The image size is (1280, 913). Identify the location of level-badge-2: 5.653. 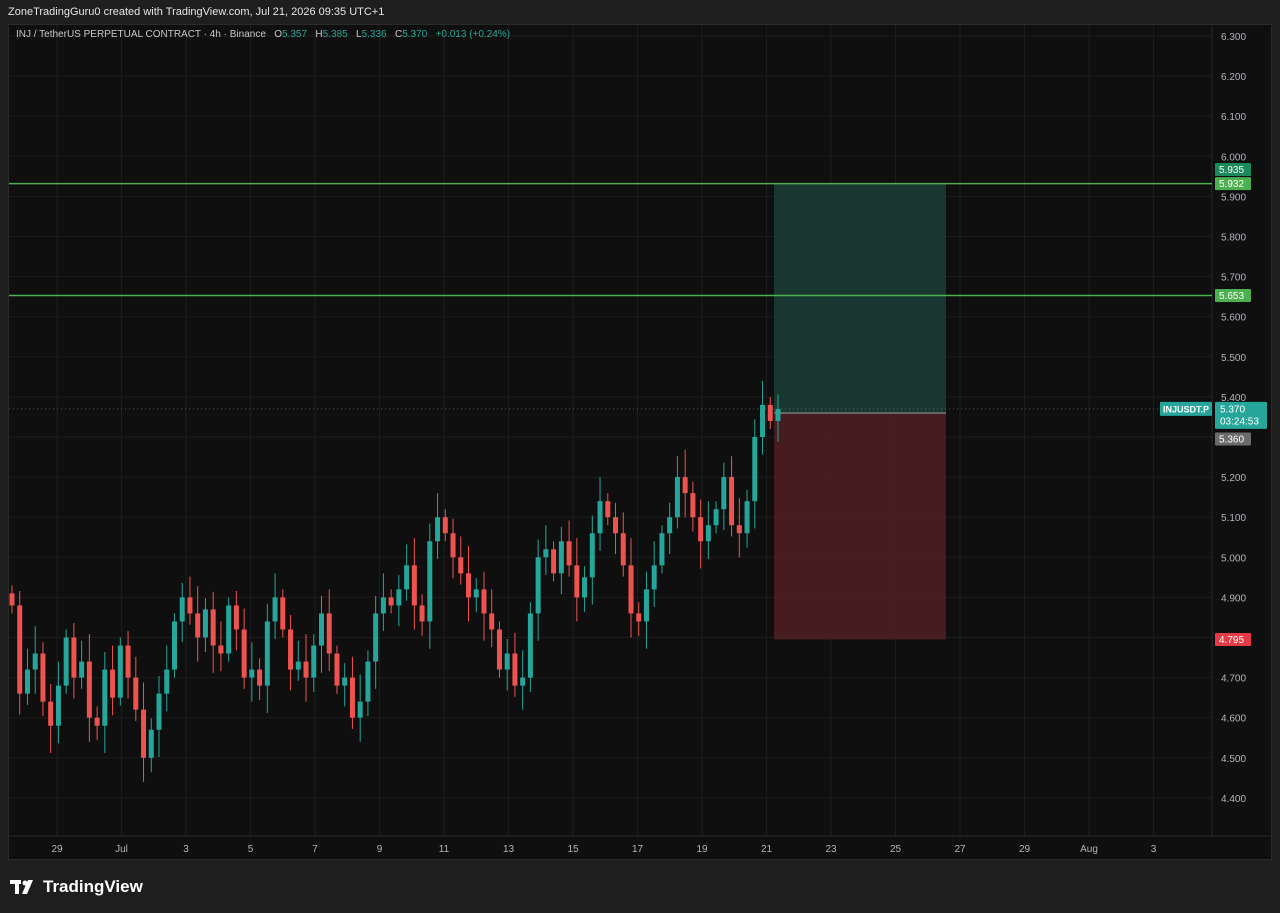
(1231, 296).